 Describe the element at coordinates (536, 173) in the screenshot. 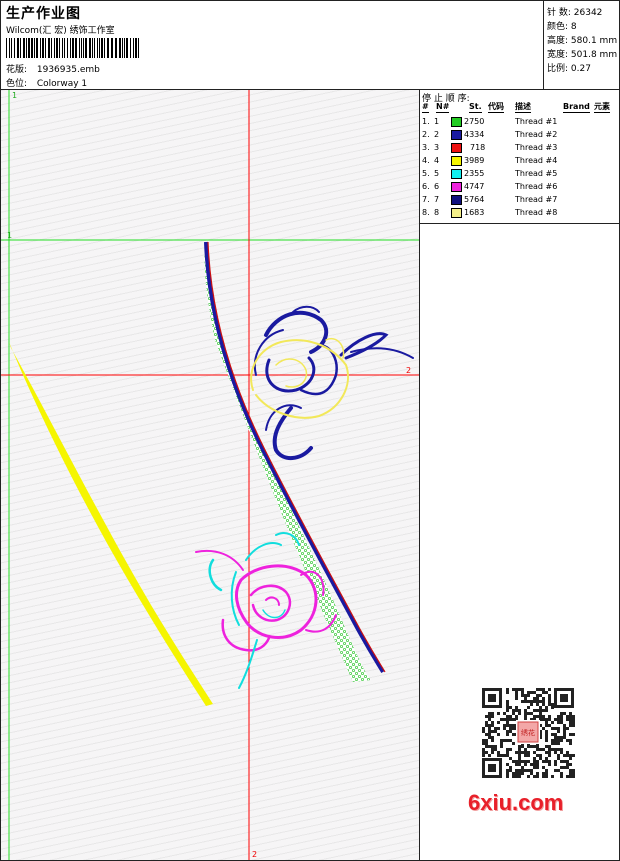

I see `thread-desc: Thread #5` at that location.